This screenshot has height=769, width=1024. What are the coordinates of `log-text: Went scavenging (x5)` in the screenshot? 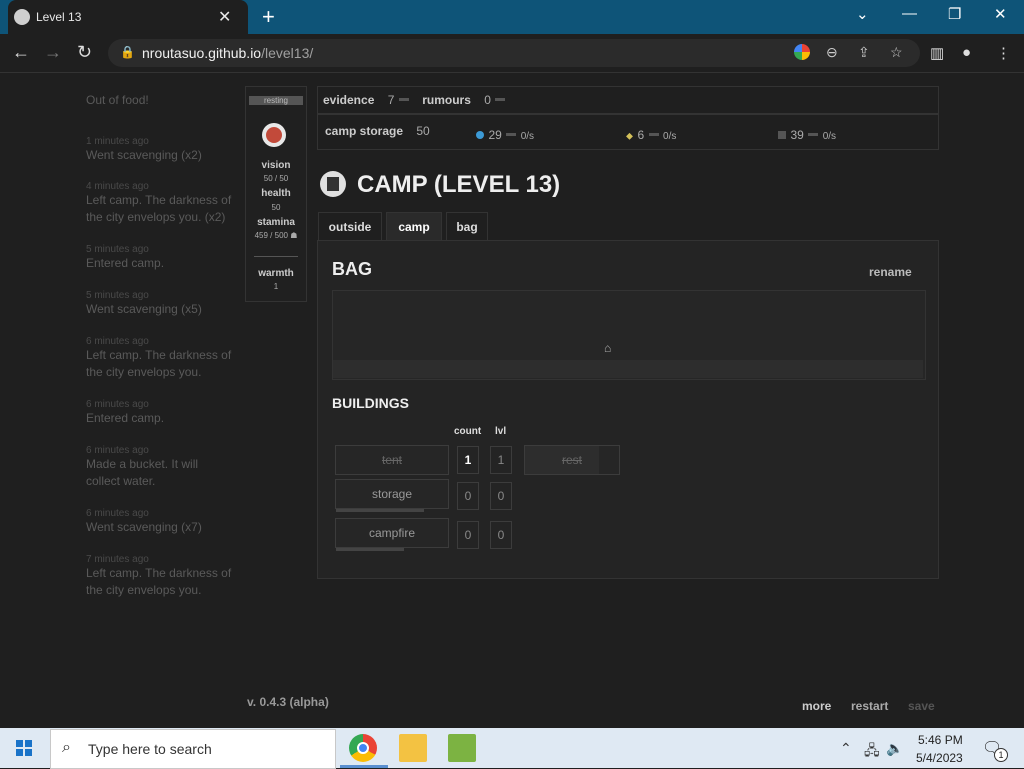 It's located at (144, 309).